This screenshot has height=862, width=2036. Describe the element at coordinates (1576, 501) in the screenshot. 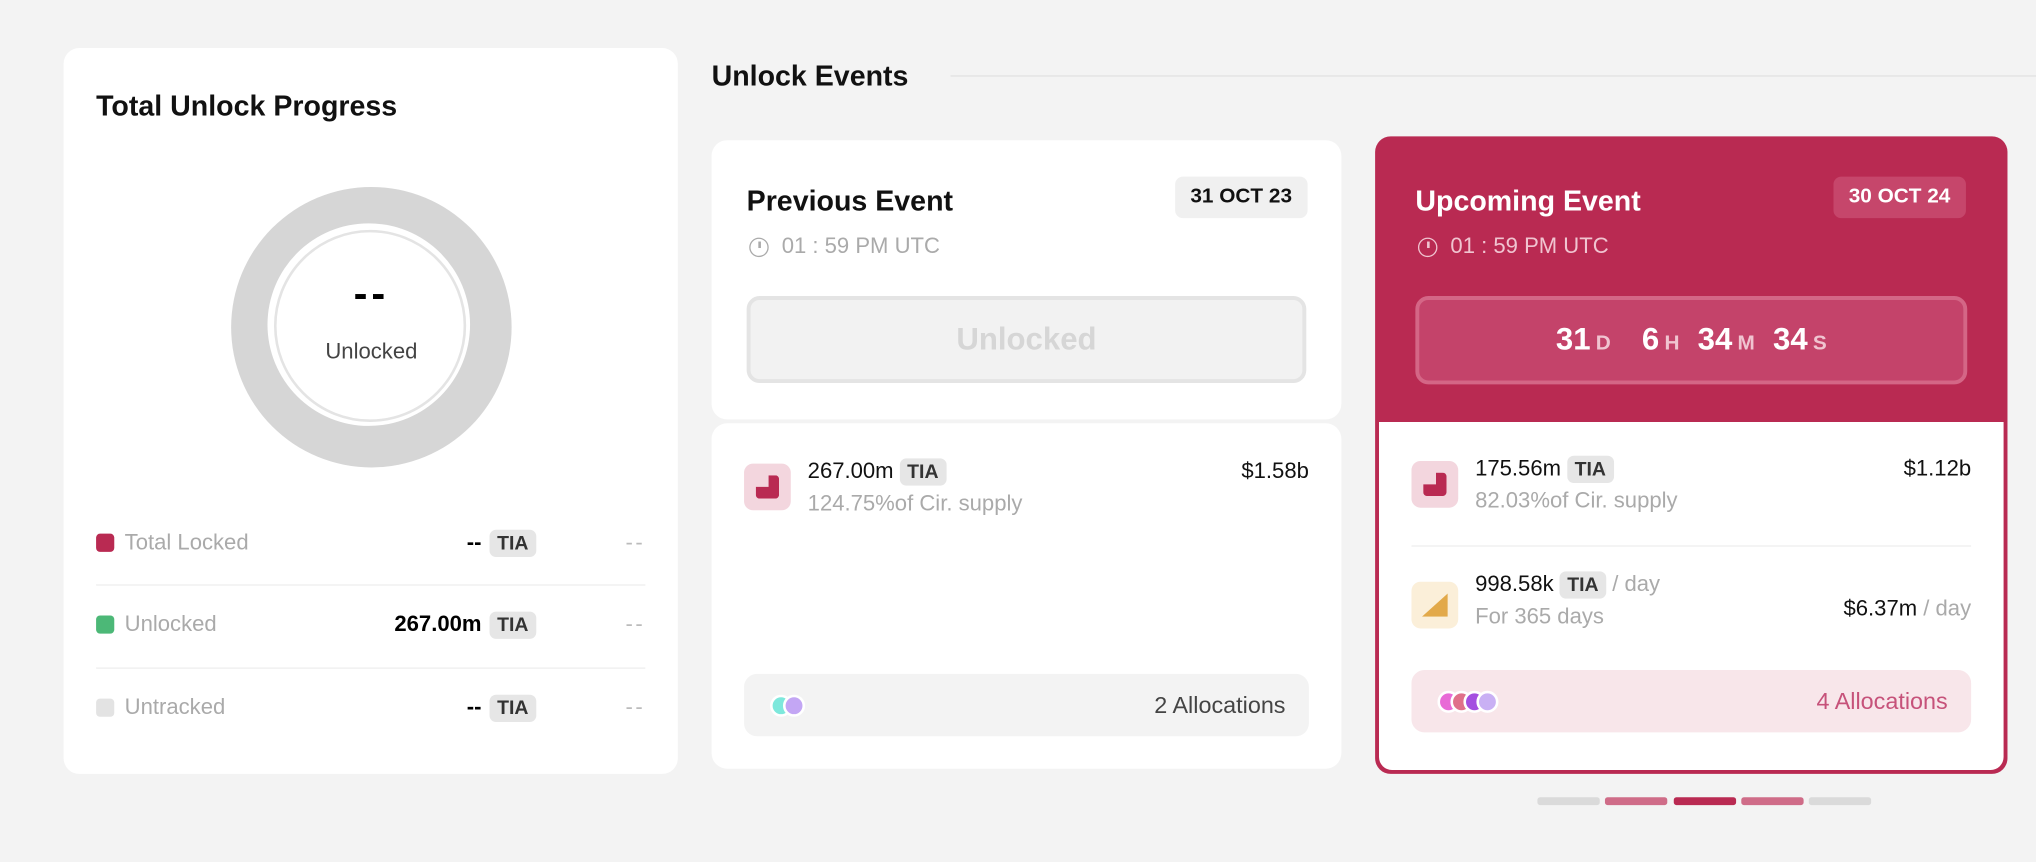

I see `supply-percent: 82.03%of Cir. supply` at that location.